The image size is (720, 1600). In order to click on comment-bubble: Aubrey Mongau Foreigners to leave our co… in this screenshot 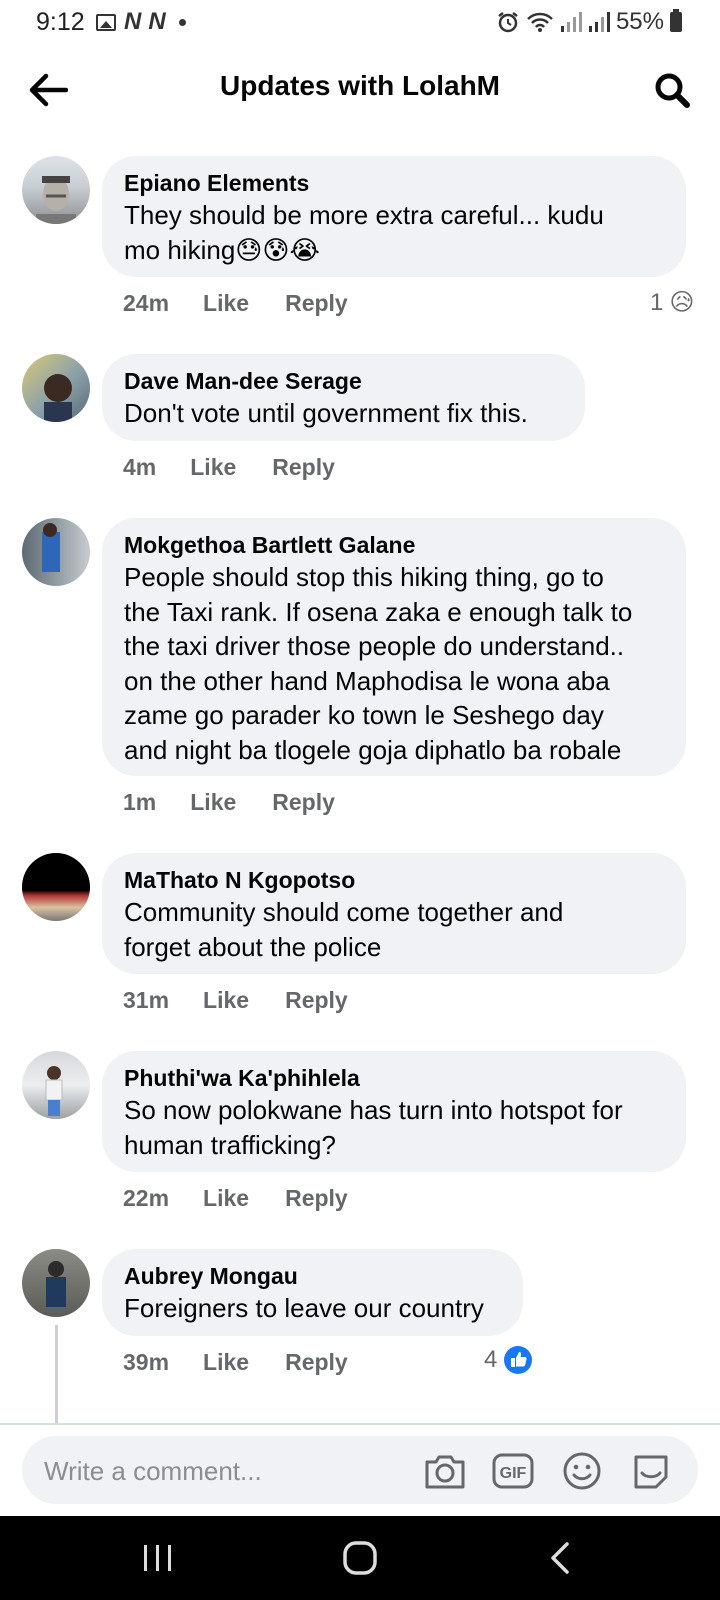, I will do `click(312, 1292)`.